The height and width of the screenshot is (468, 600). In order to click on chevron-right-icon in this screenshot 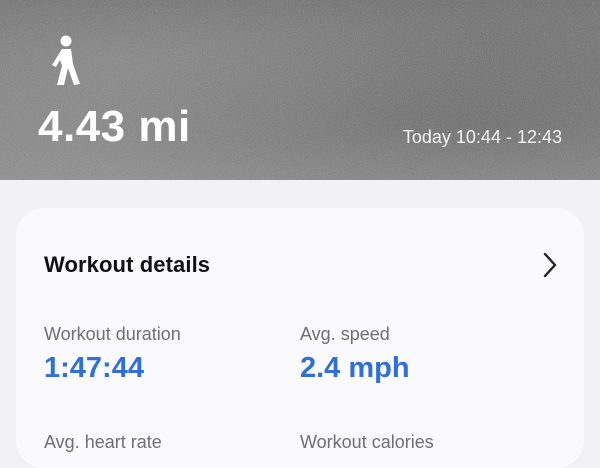, I will do `click(550, 265)`.